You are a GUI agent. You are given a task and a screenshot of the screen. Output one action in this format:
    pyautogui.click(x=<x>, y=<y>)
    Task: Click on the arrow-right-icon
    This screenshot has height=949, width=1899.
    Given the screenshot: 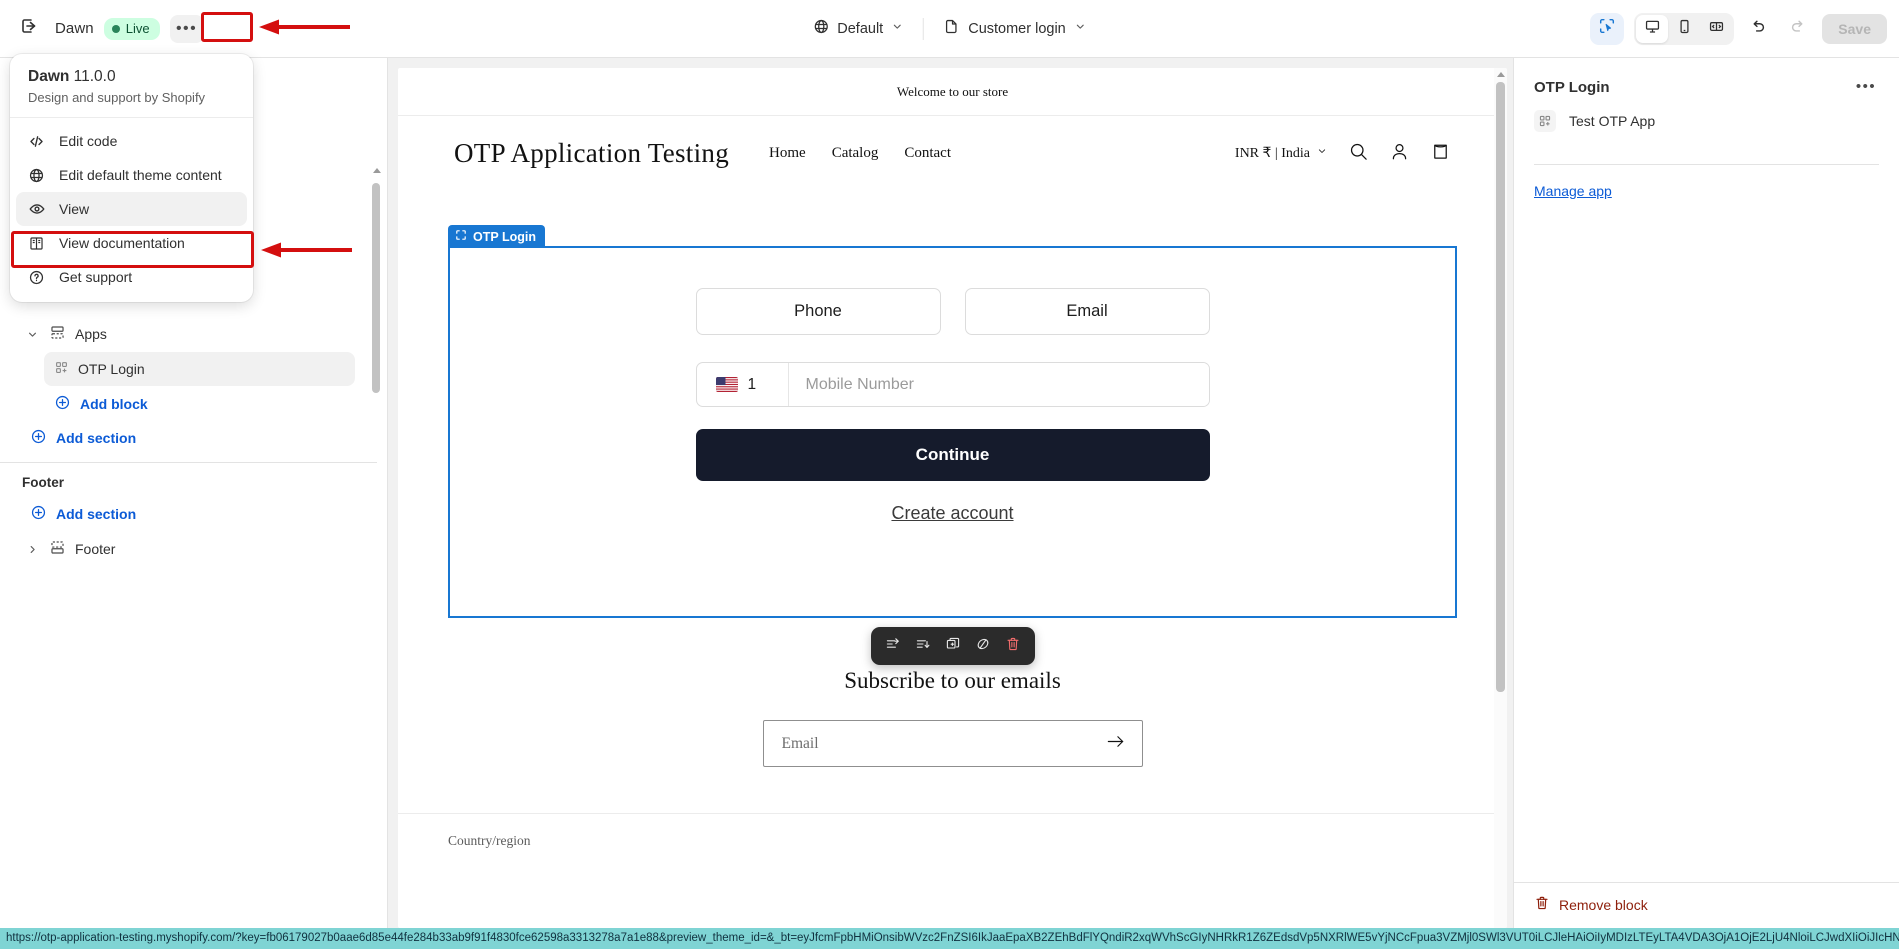 What is the action you would take?
    pyautogui.click(x=1115, y=744)
    